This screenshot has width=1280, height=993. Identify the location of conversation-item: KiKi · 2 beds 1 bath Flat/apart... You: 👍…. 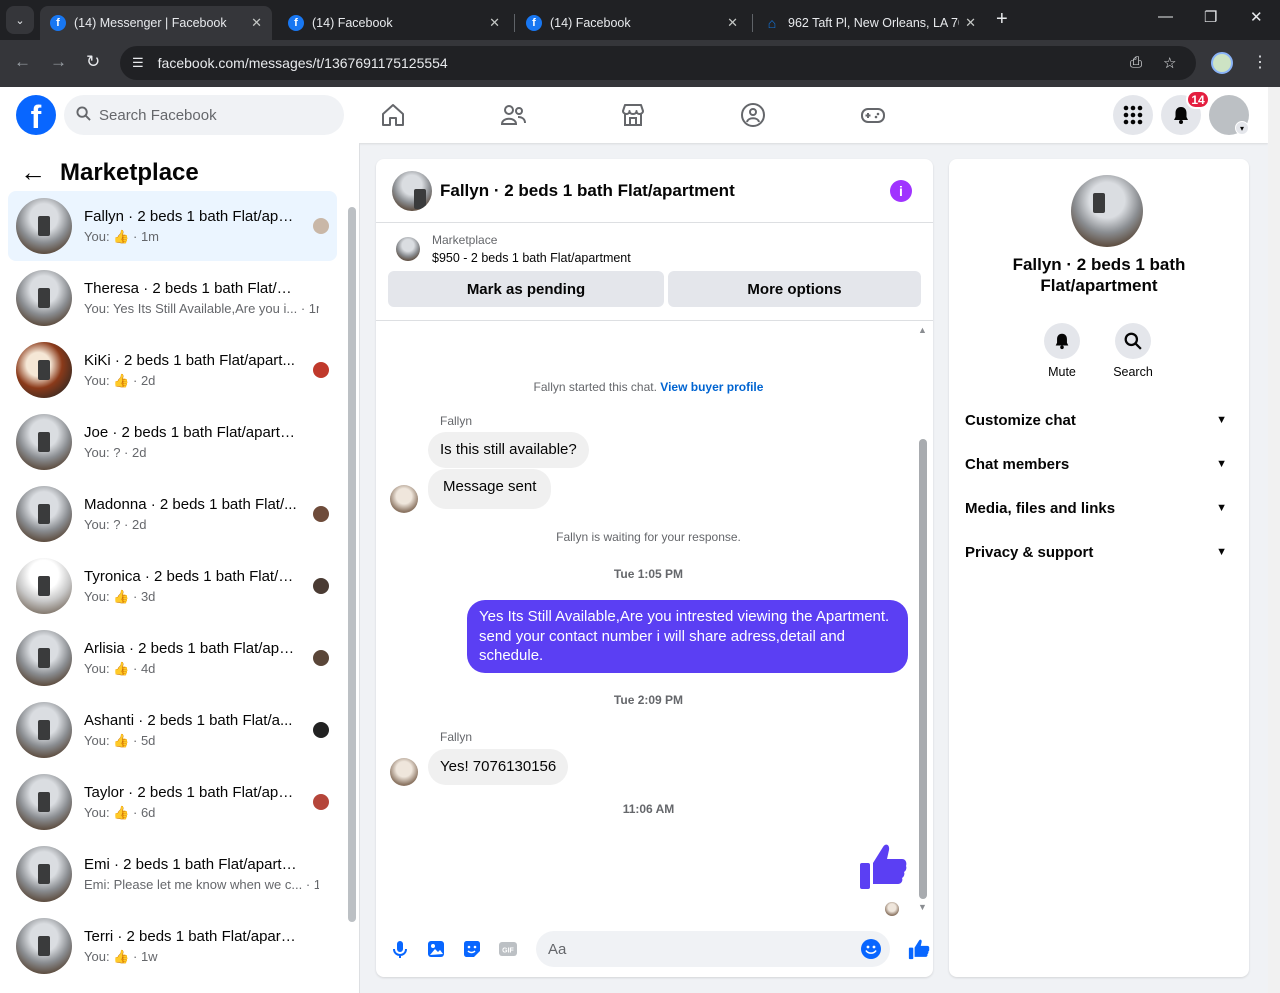
(172, 370).